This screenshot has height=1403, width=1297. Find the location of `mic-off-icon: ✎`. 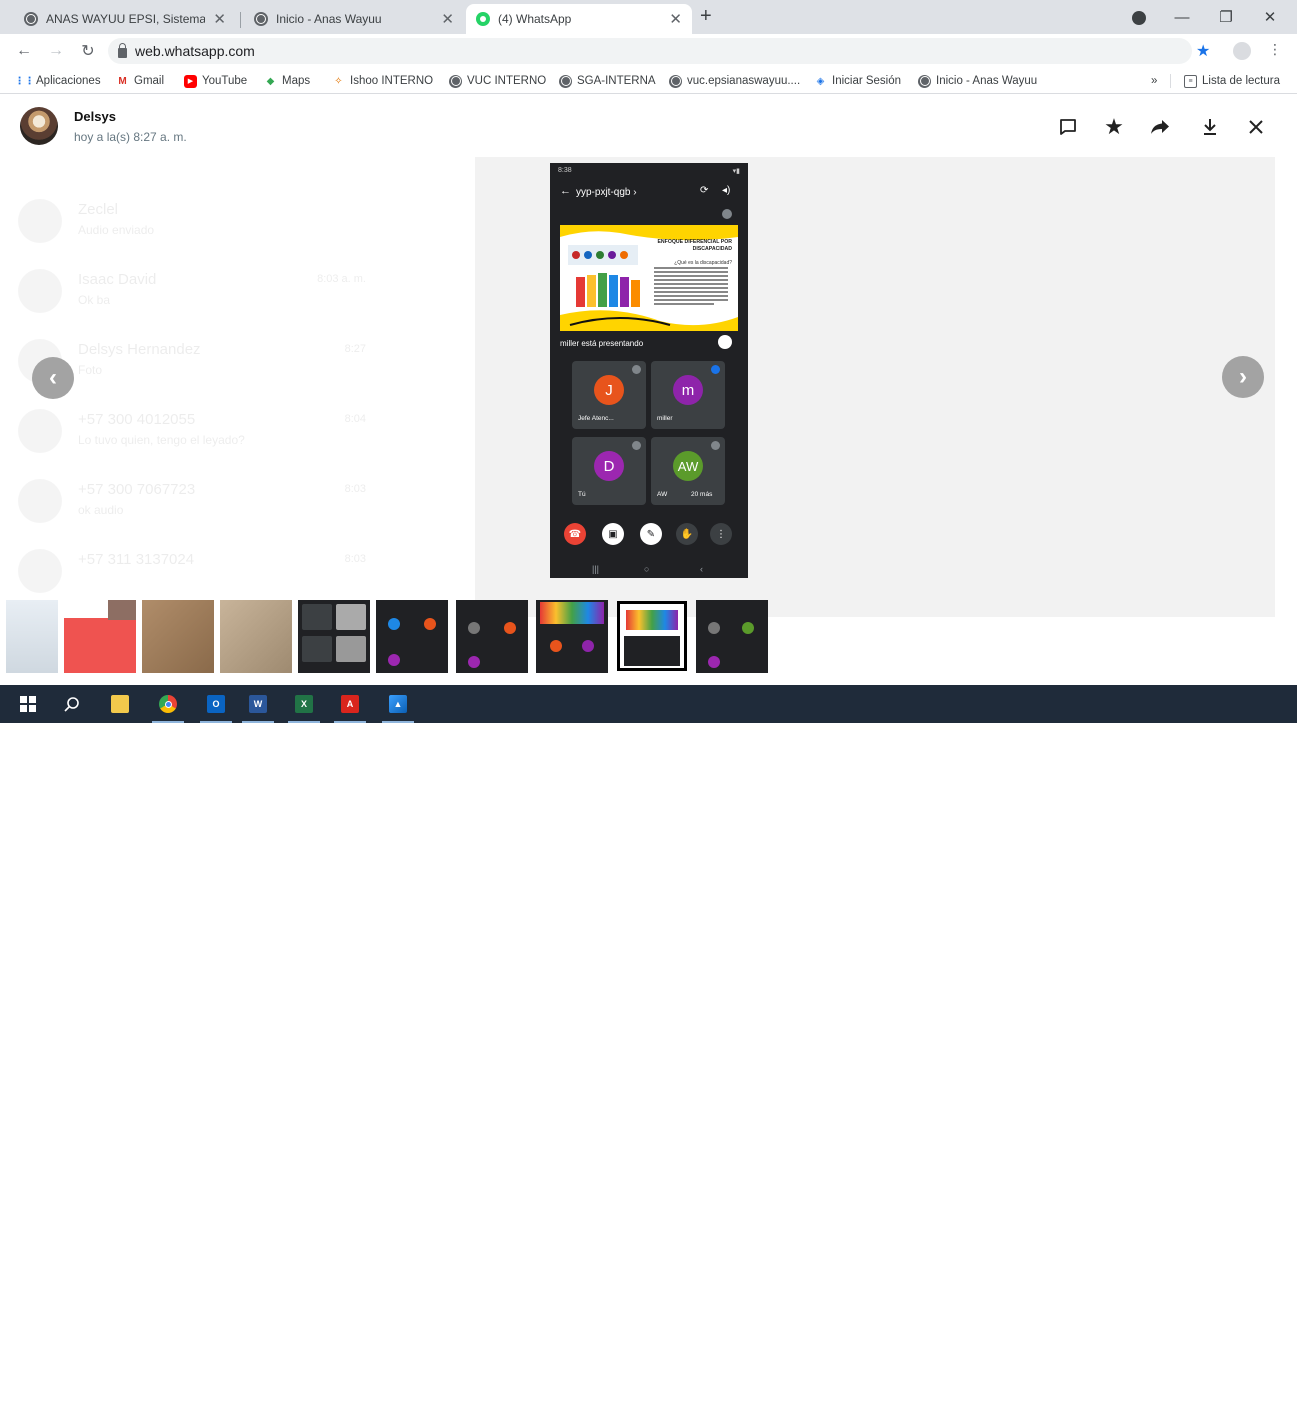

mic-off-icon: ✎ is located at coordinates (651, 534).